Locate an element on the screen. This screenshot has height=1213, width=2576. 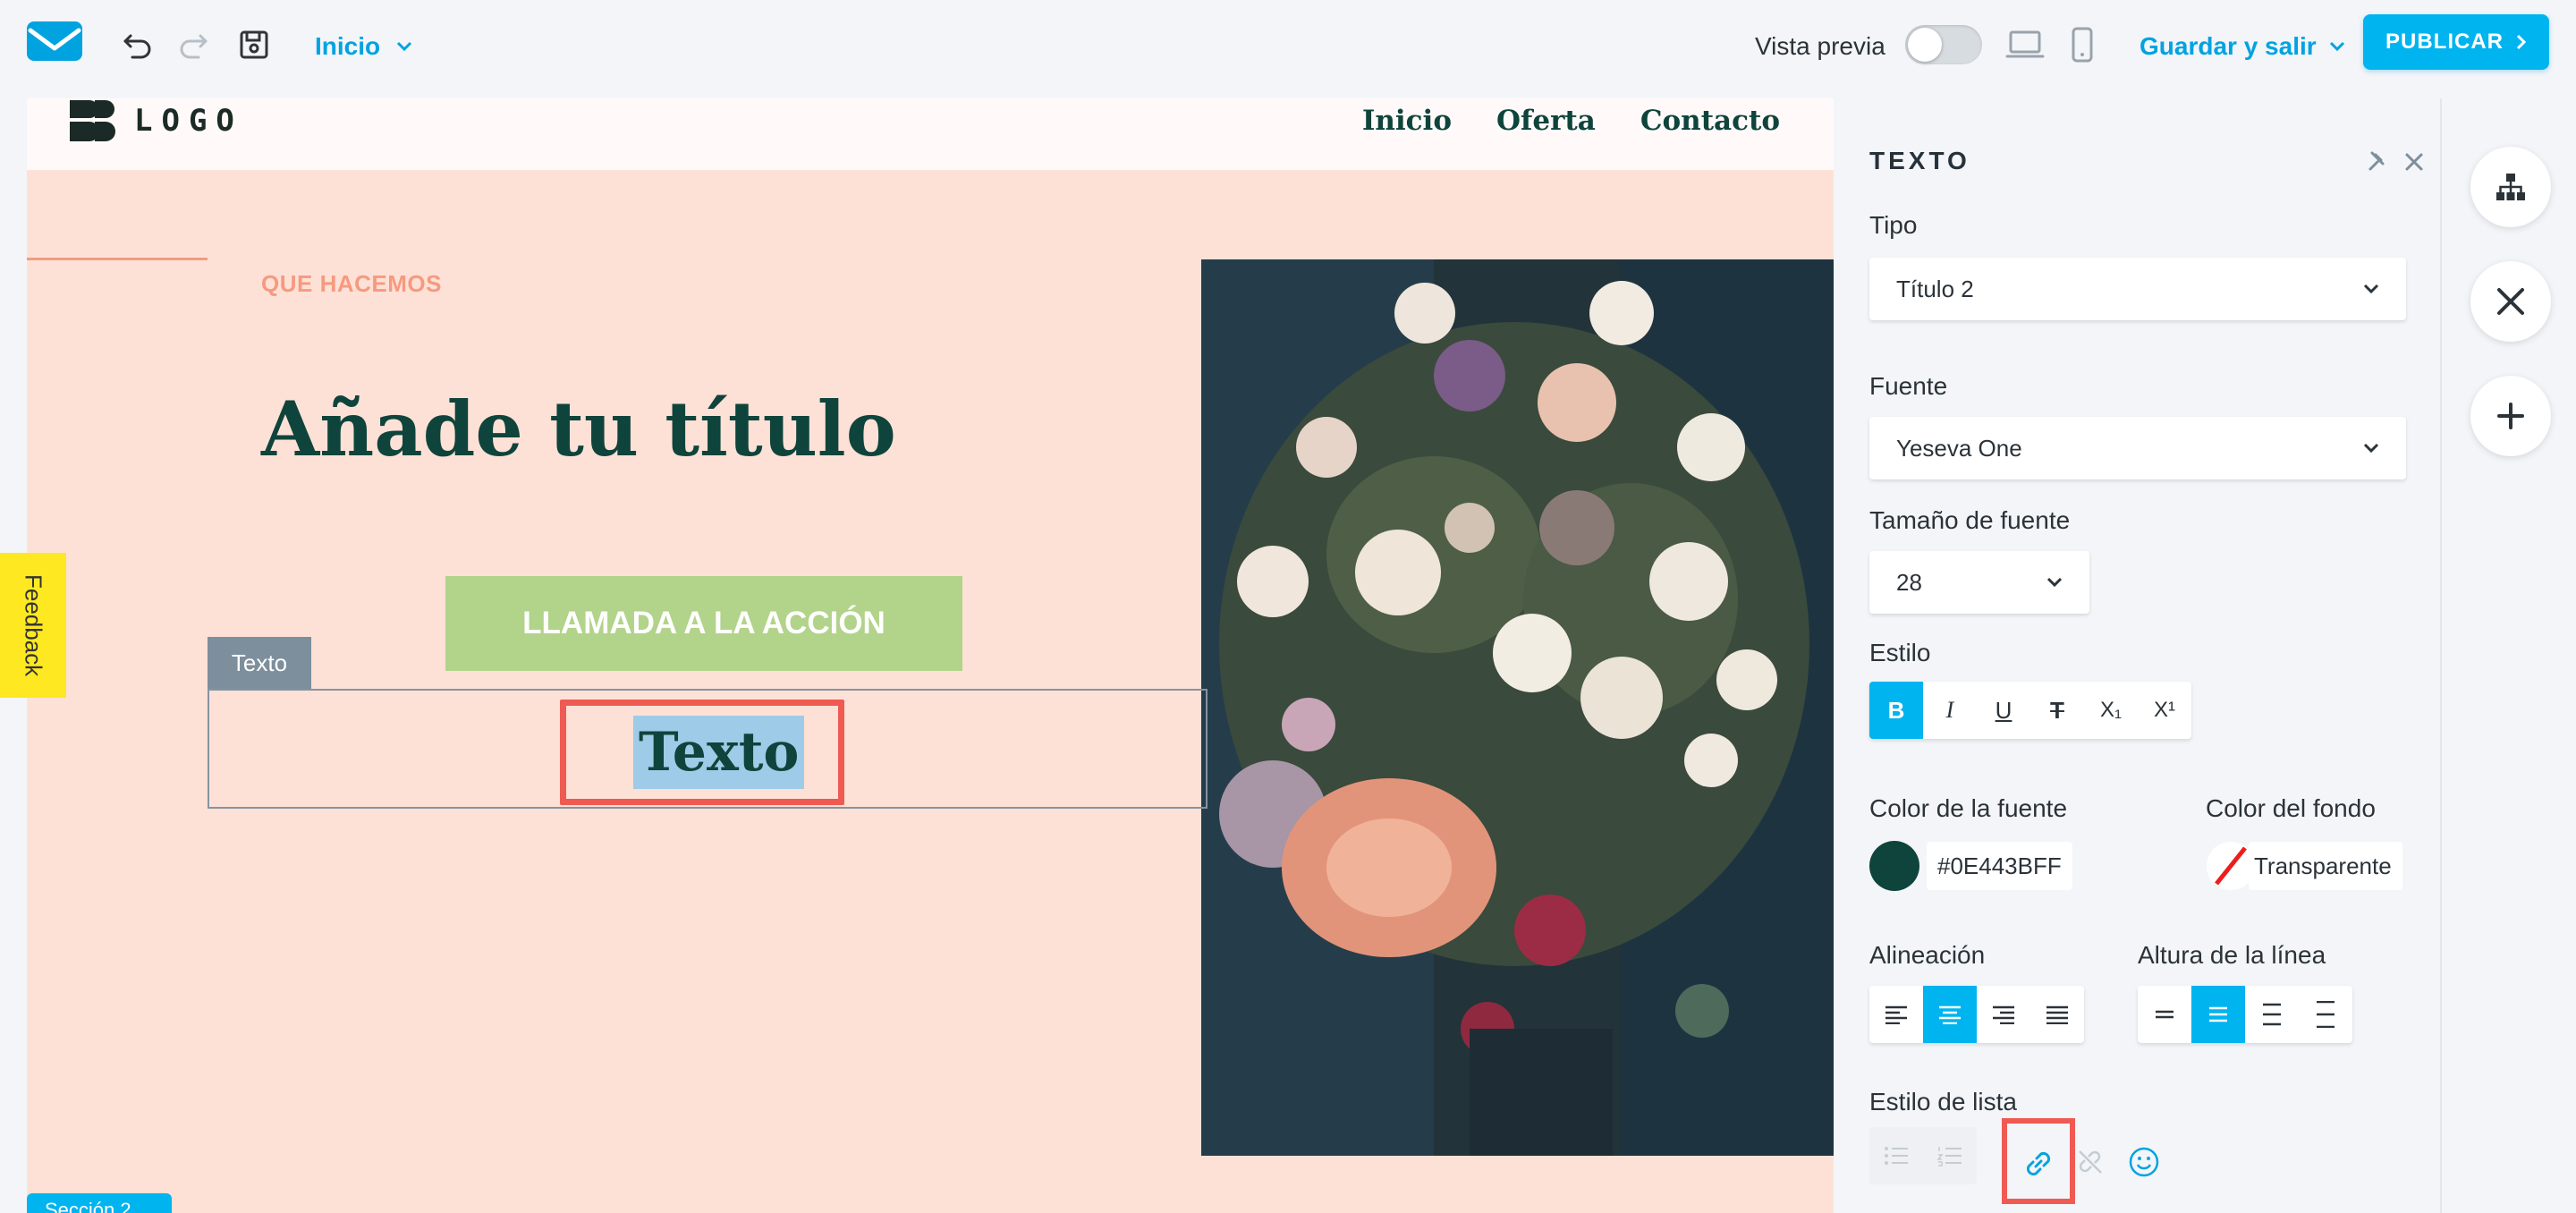
page-selector-label: Inicio is located at coordinates (348, 46).